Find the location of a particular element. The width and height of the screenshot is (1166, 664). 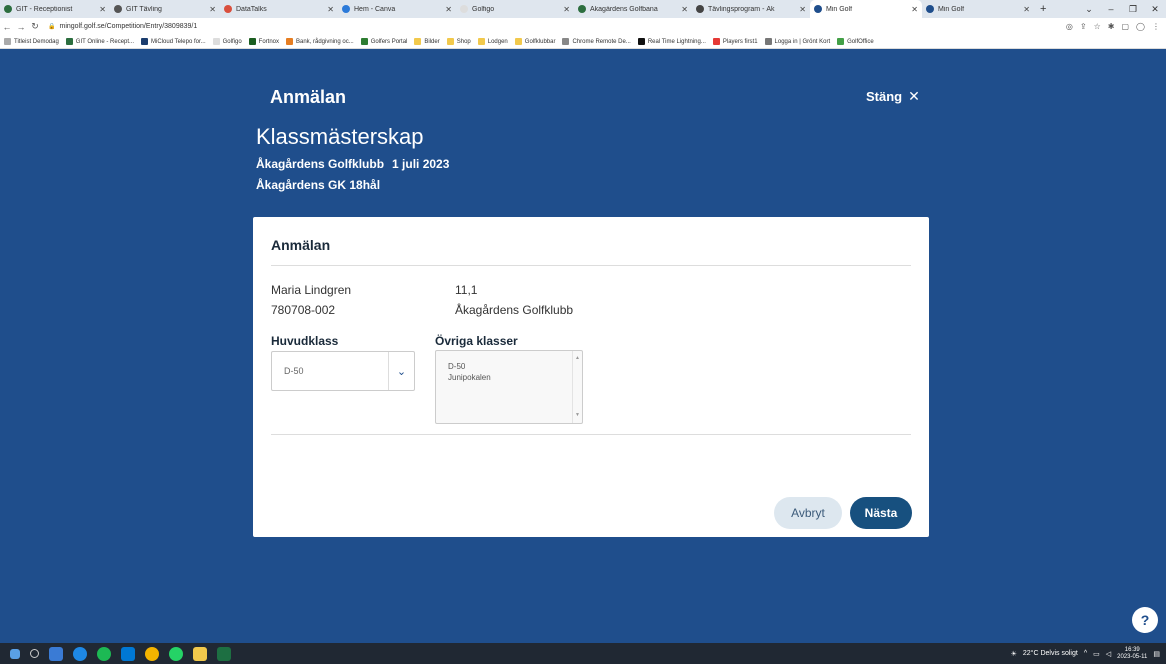

chrome-icon is located at coordinates (152, 653).